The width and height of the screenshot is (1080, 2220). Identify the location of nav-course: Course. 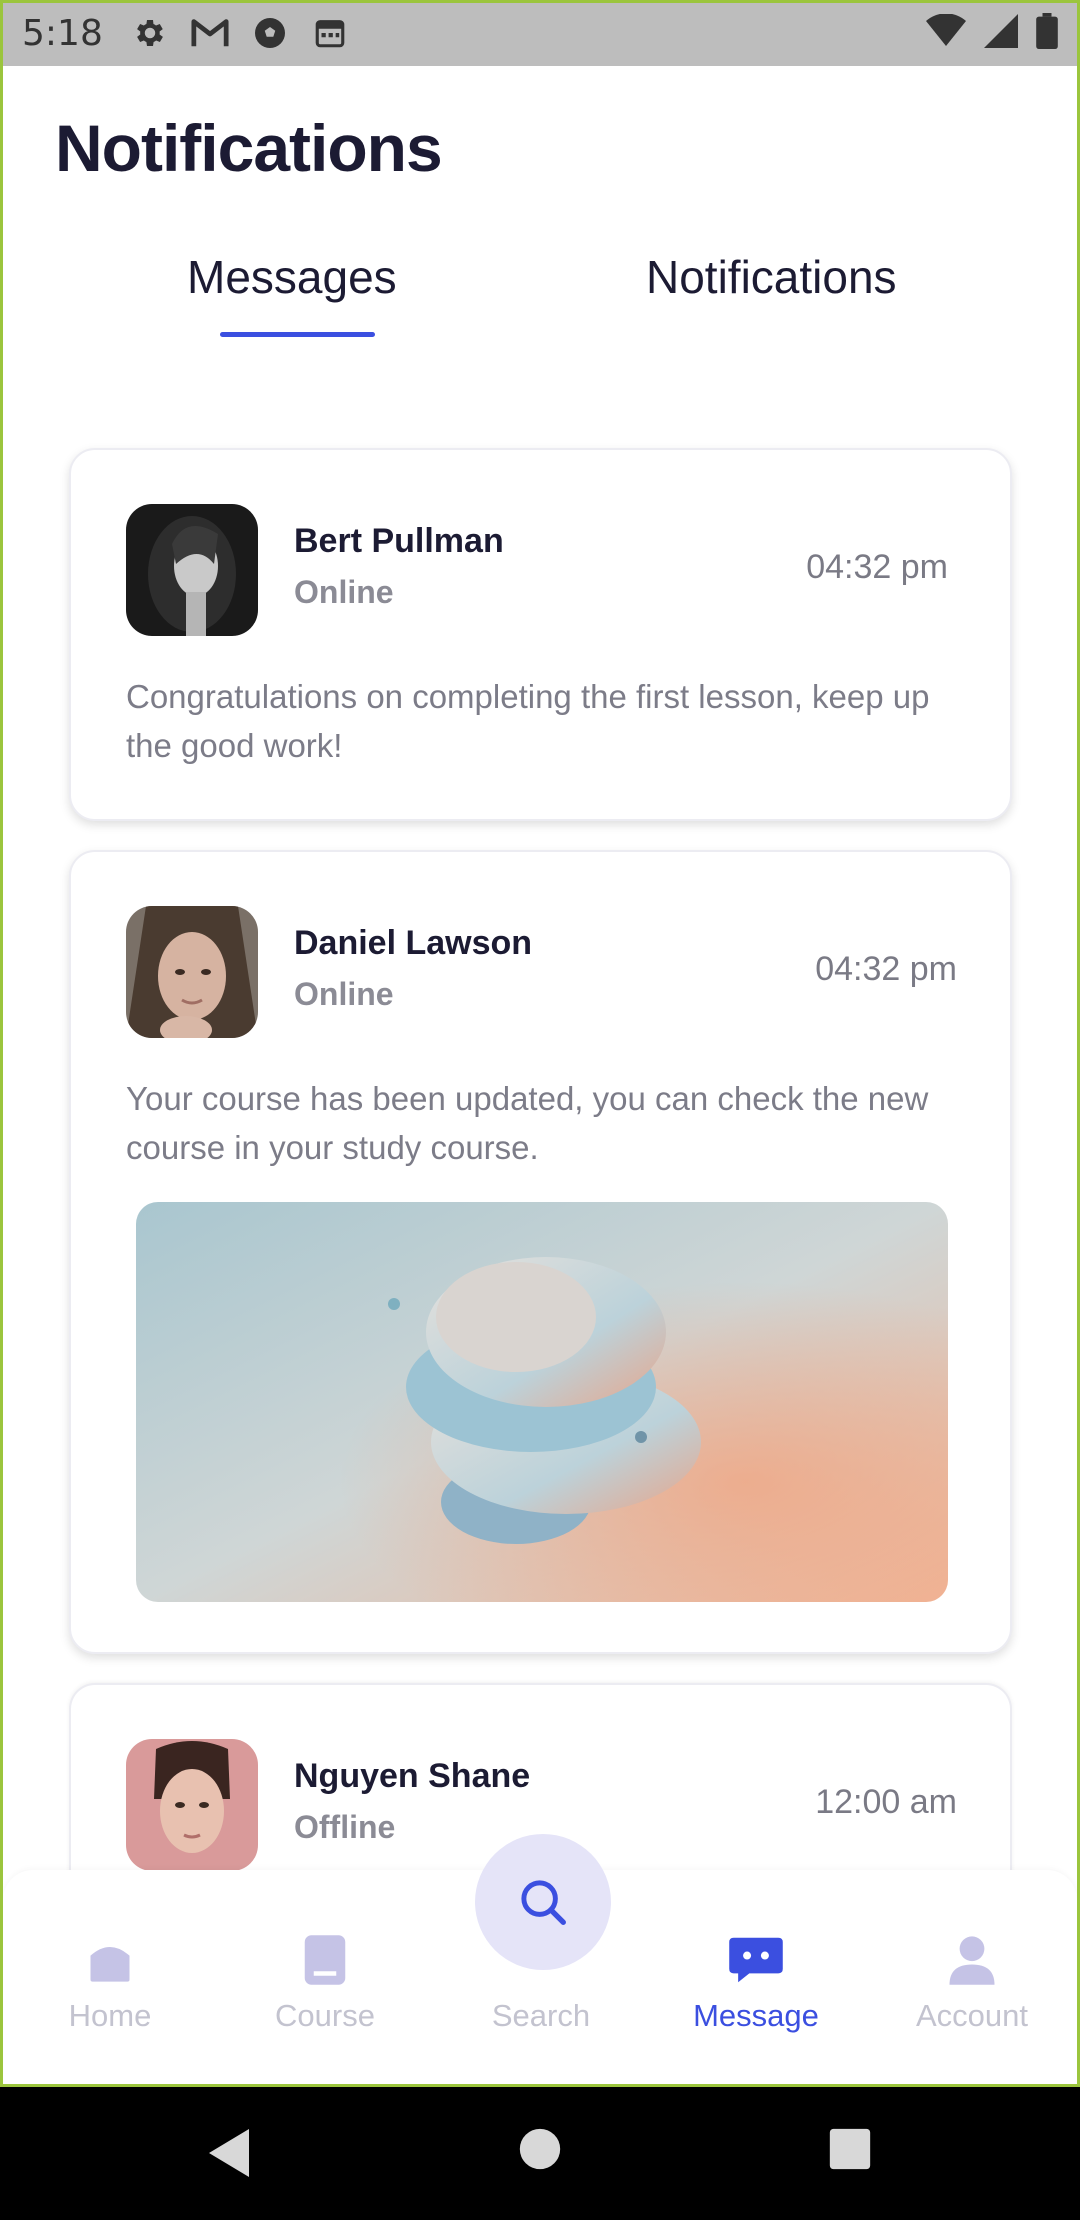
(325, 1982).